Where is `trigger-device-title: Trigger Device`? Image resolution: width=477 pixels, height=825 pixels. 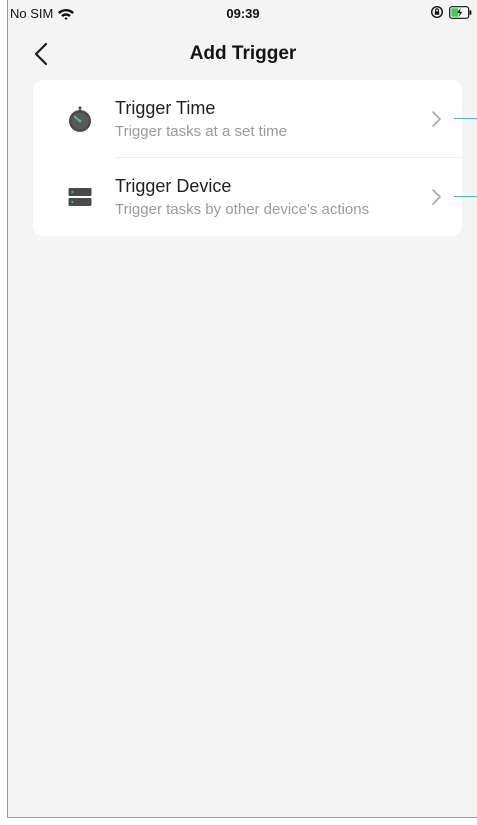 trigger-device-title: Trigger Device is located at coordinates (173, 186).